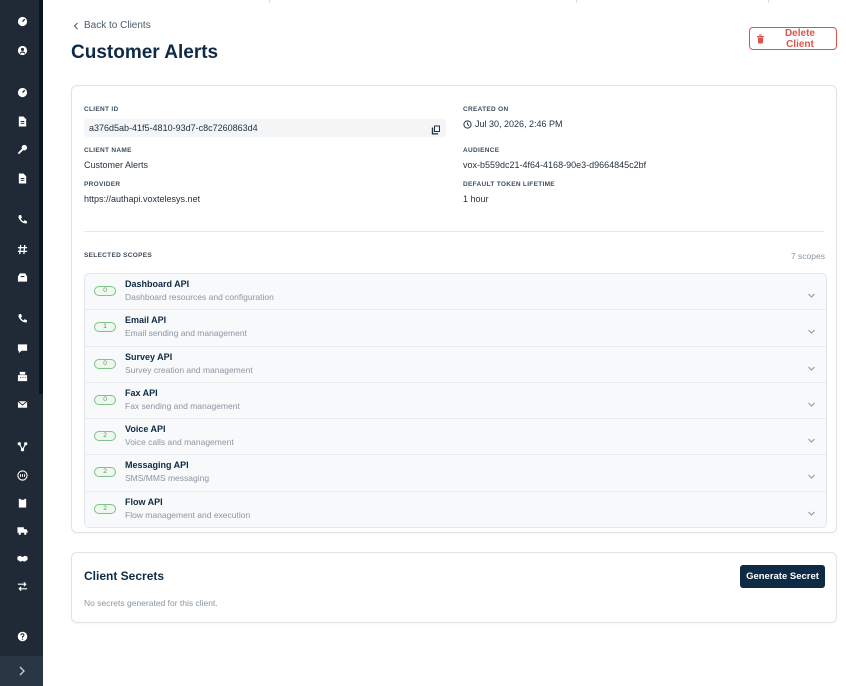  I want to click on dashboard-icon, so click(22, 21).